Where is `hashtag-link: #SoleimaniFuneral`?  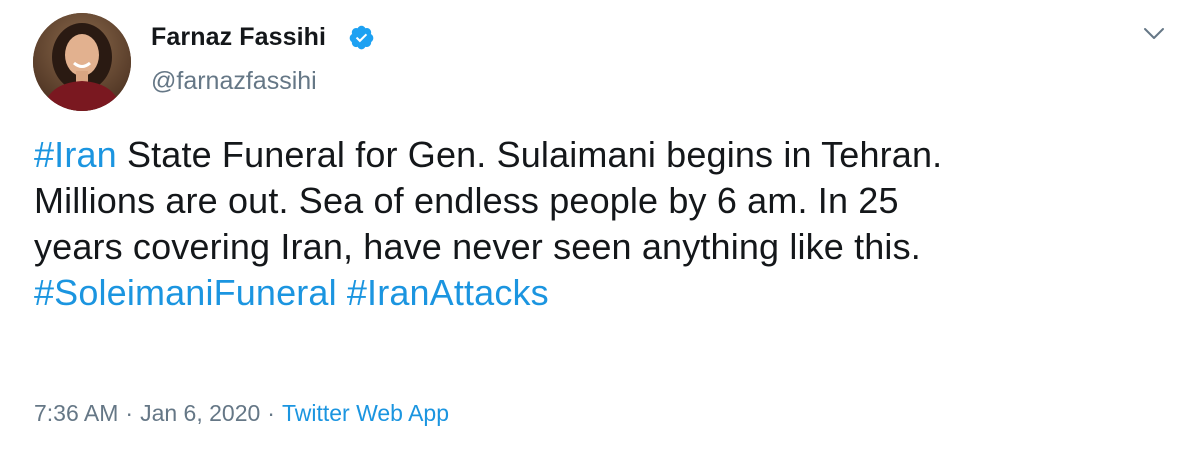 hashtag-link: #SoleimaniFuneral is located at coordinates (185, 292).